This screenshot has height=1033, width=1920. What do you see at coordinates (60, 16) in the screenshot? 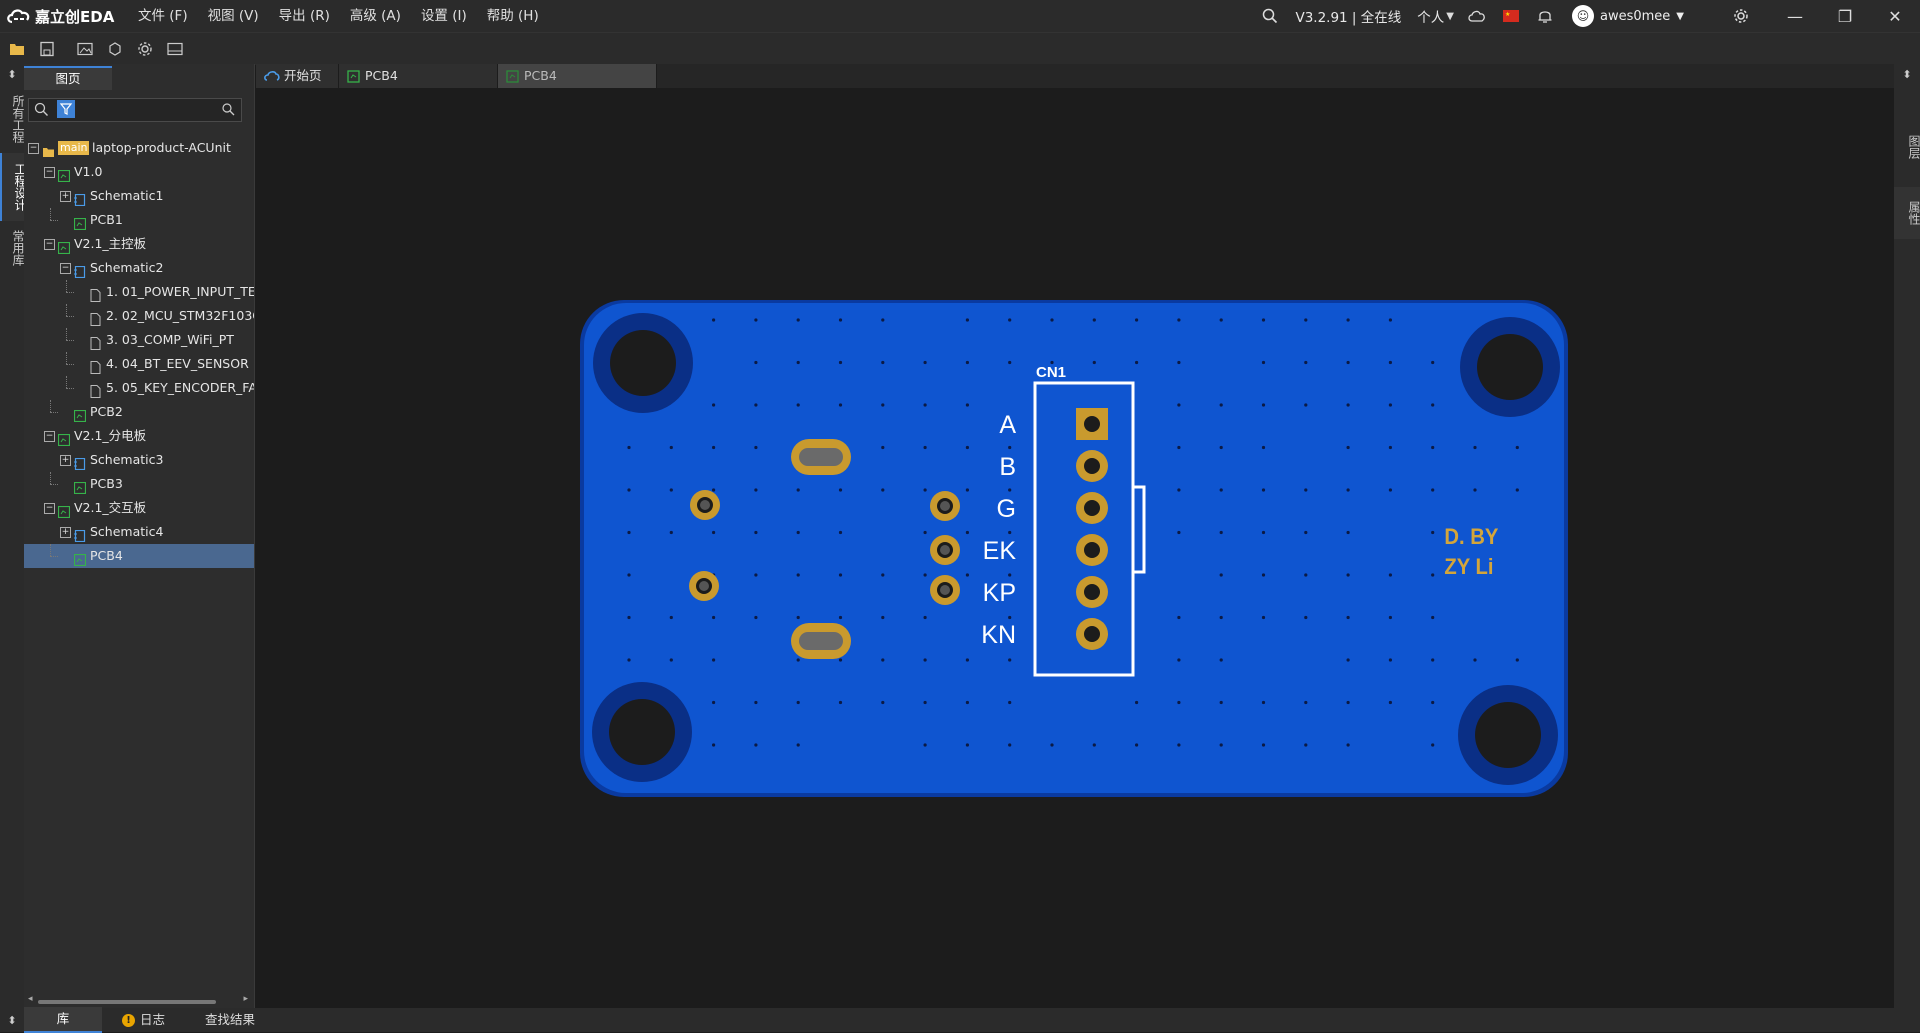
I see `app-logo: 嘉立创EDA` at bounding box center [60, 16].